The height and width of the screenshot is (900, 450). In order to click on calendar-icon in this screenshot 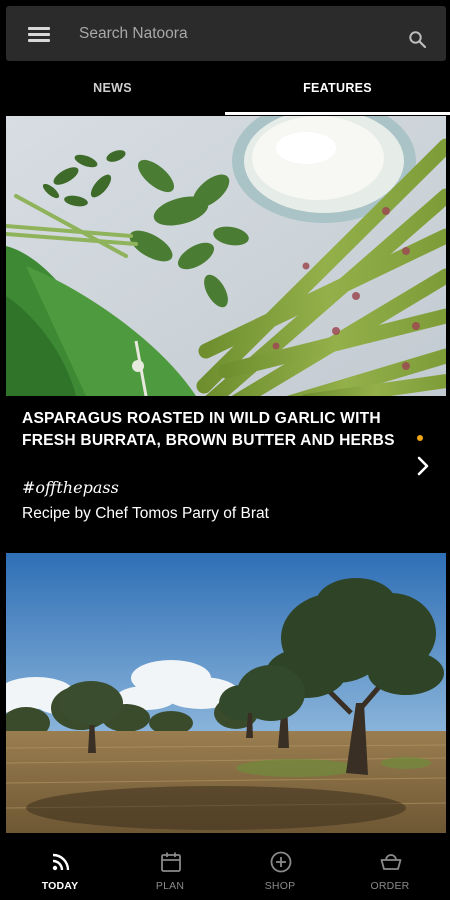, I will do `click(171, 862)`.